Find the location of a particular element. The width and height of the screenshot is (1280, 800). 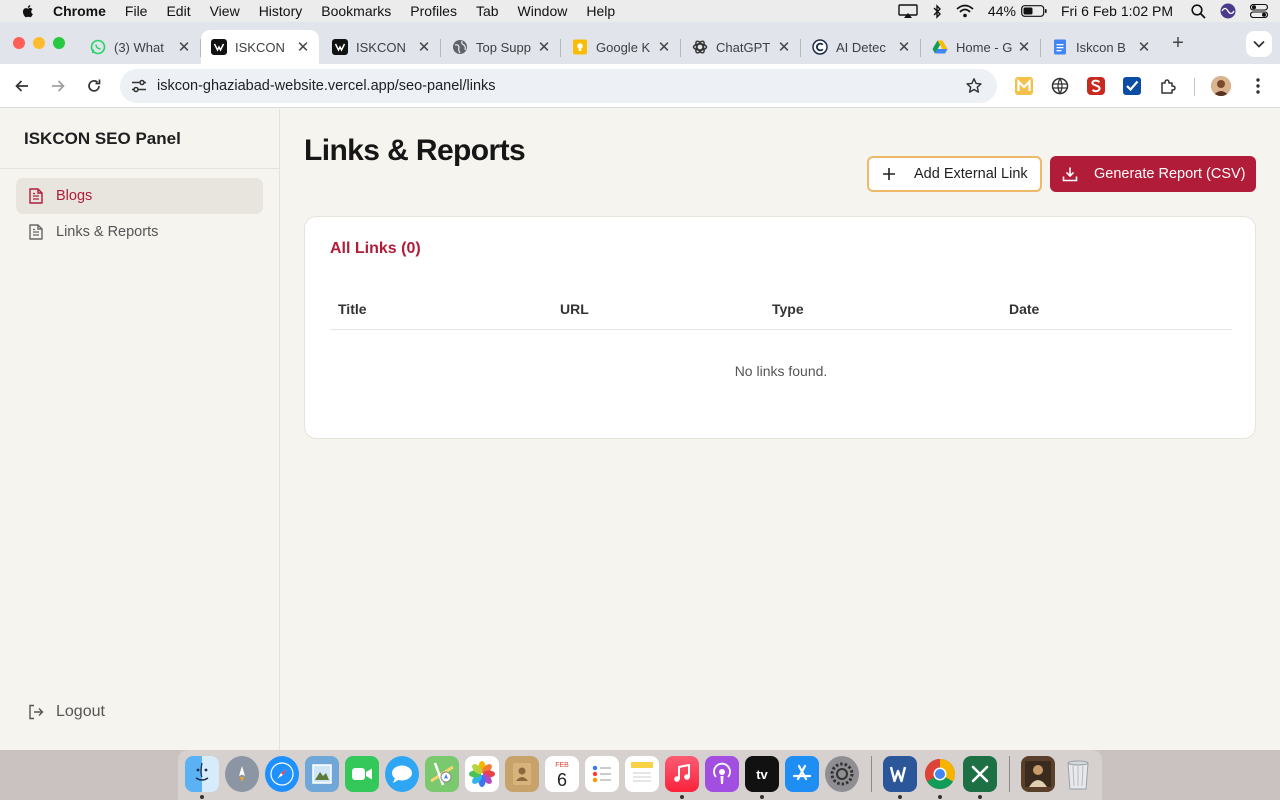

calendar-month: FEB is located at coordinates (562, 765).